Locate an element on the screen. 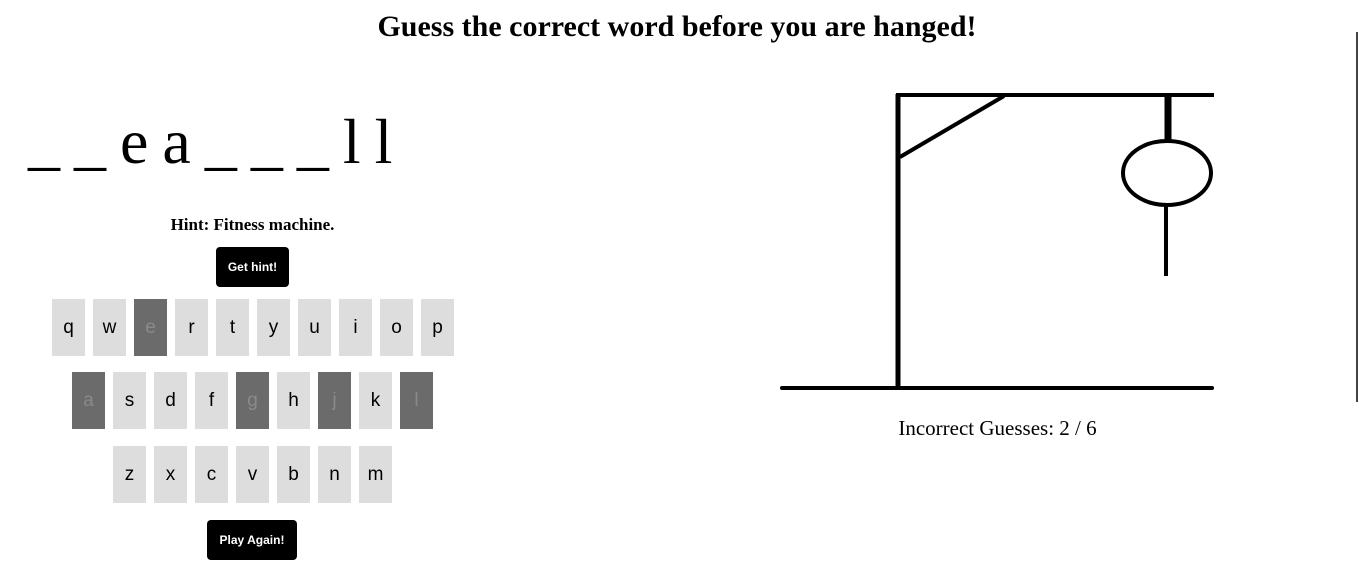  key-c: c is located at coordinates (211, 474).